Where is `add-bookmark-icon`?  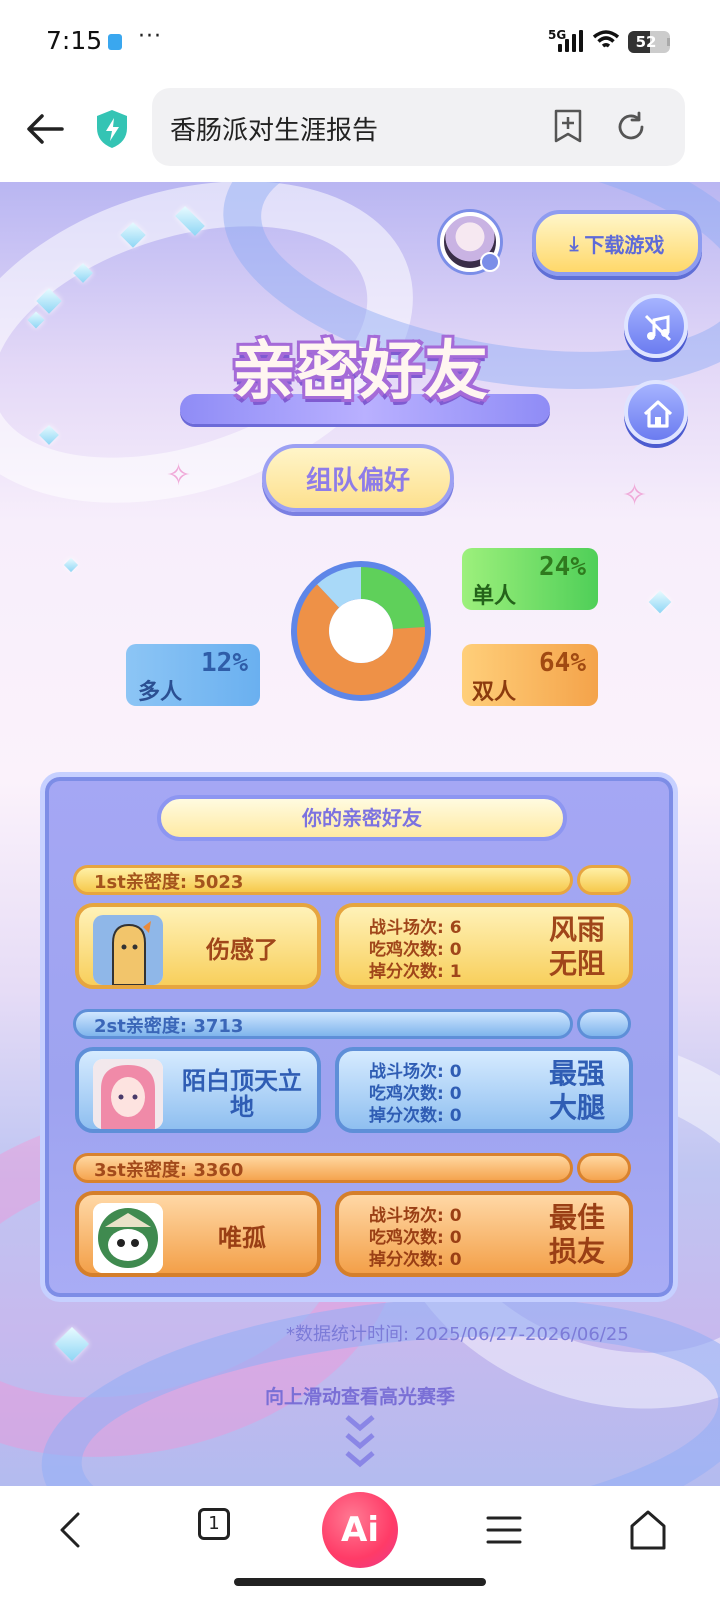
add-bookmark-icon is located at coordinates (568, 126).